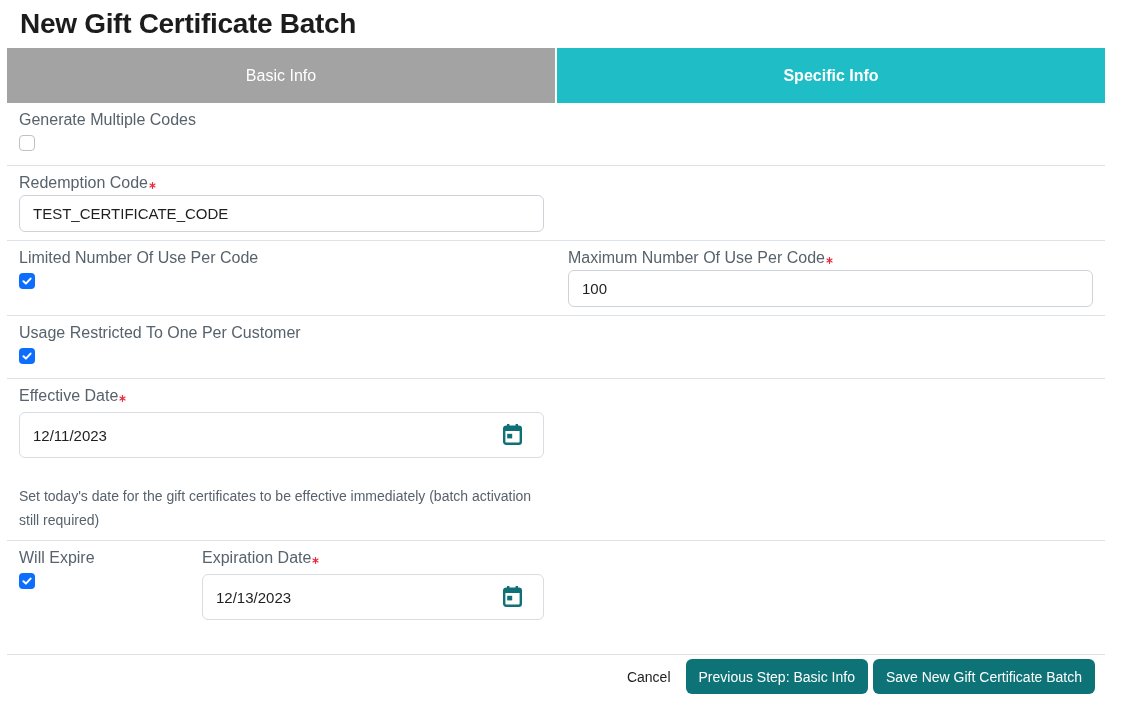 Image resolution: width=1139 pixels, height=710 pixels. Describe the element at coordinates (57, 558) in the screenshot. I see `field-label: Will Expire` at that location.